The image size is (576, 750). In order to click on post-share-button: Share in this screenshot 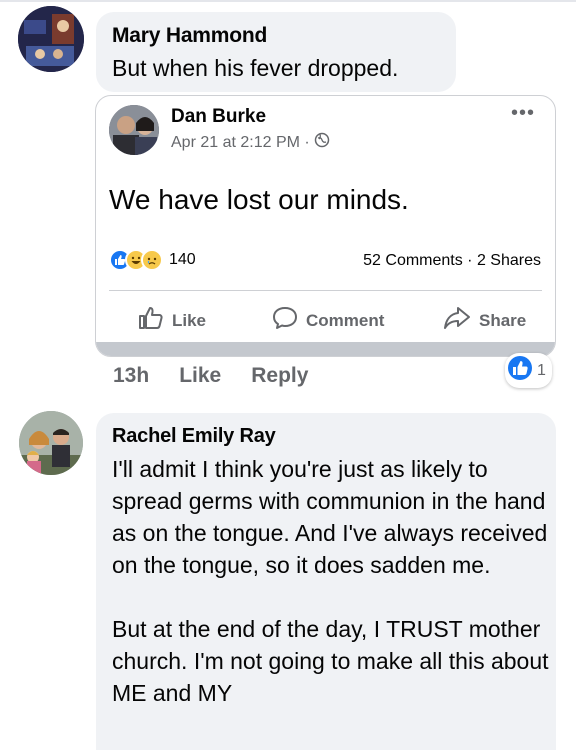, I will do `click(484, 320)`.